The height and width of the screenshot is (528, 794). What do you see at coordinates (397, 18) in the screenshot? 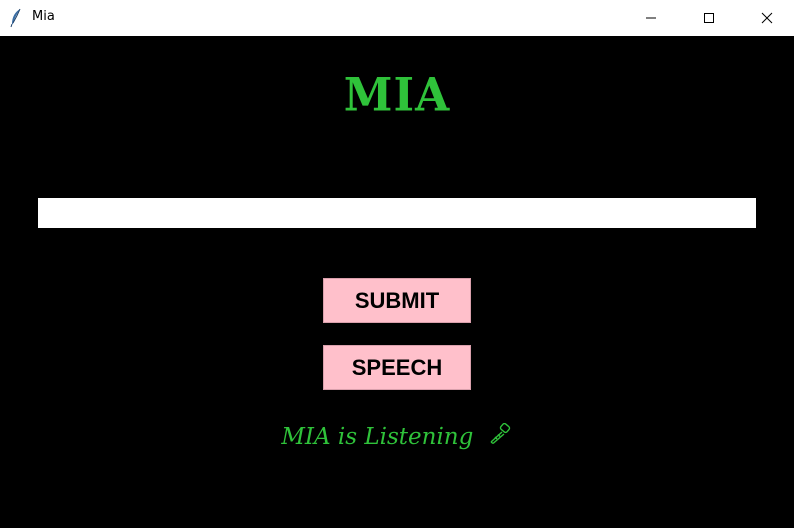
I see `title-bar: Mia` at bounding box center [397, 18].